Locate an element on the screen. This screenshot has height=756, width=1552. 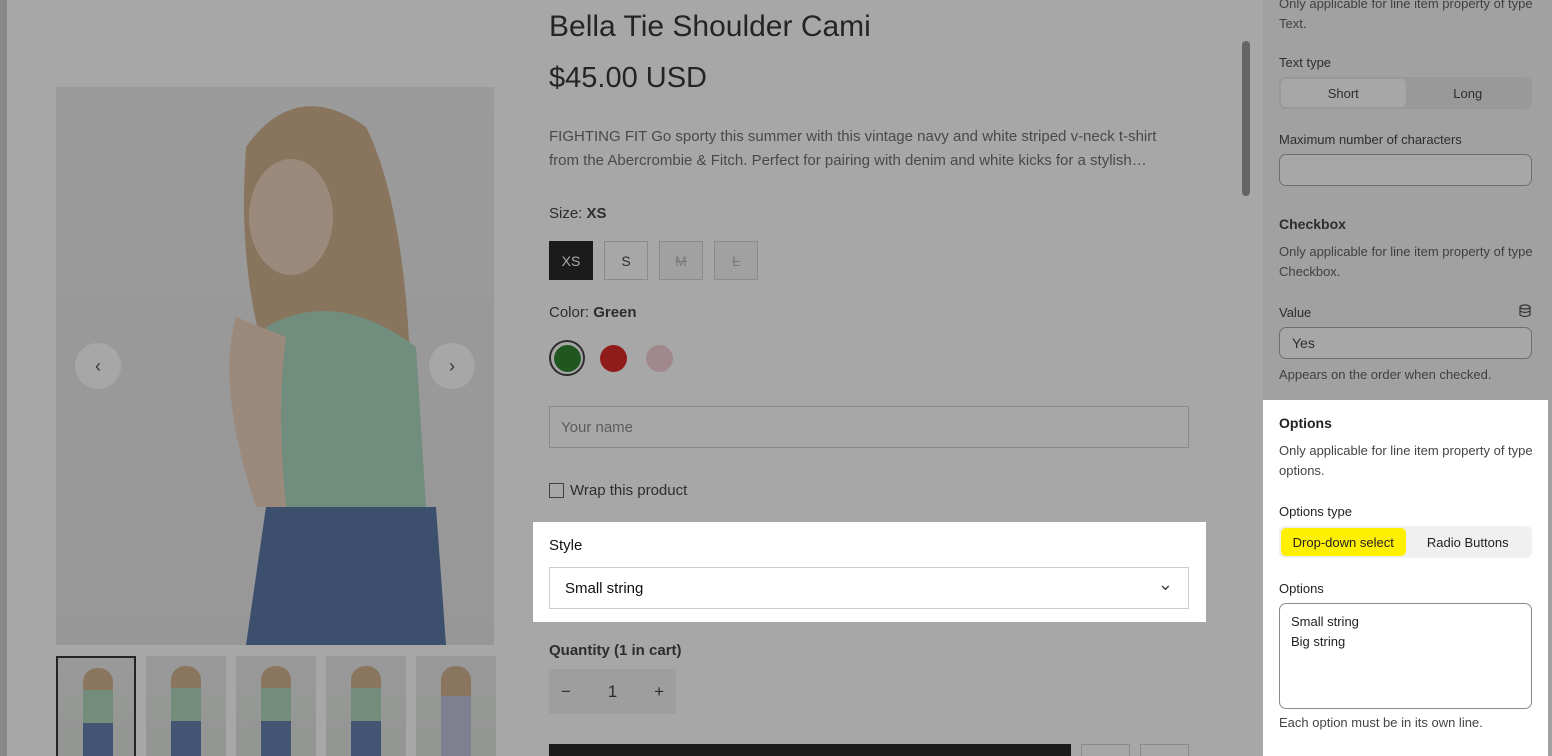
color-swatch-green is located at coordinates (567, 358).